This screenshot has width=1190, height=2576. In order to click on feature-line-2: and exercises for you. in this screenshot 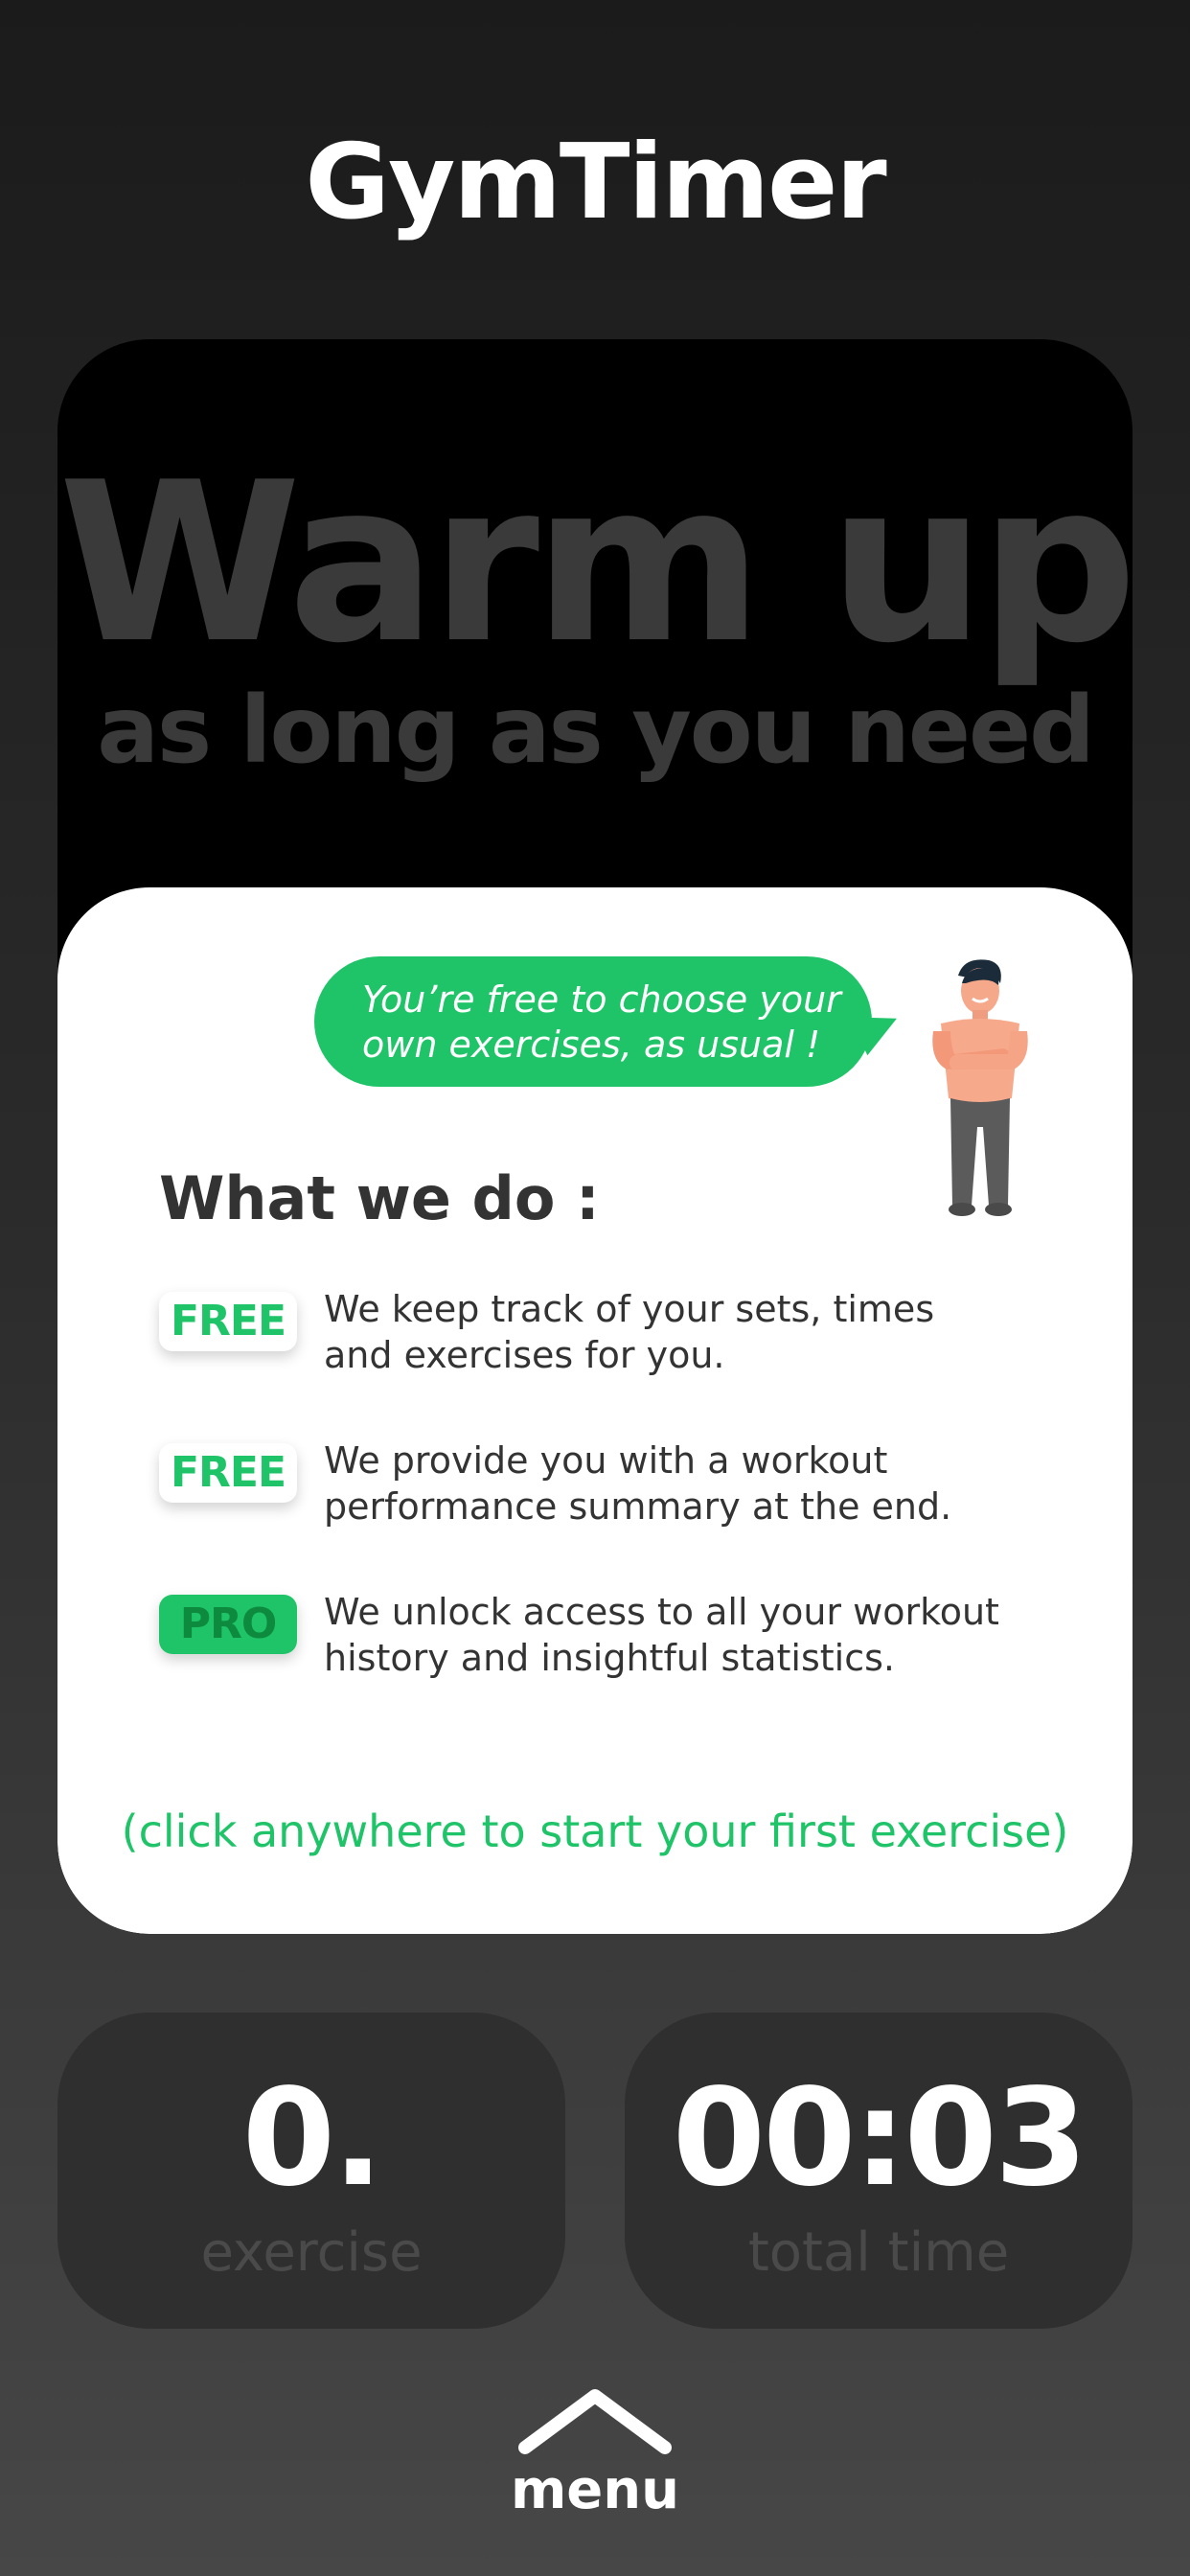, I will do `click(525, 1355)`.